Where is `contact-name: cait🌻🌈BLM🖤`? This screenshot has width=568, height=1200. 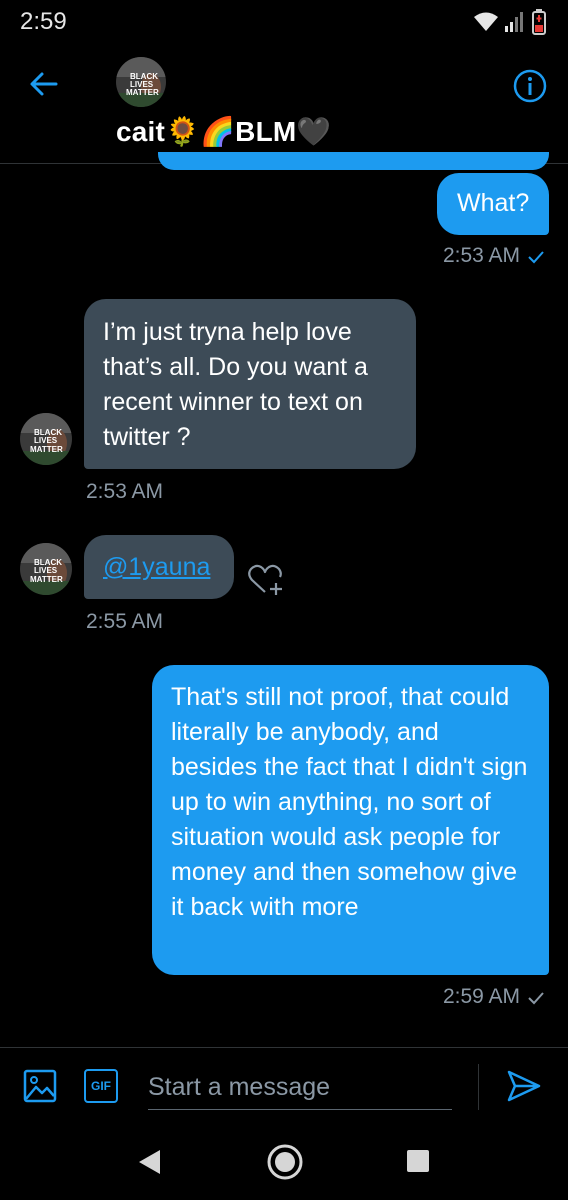
contact-name: cait🌻🌈BLM🖤 is located at coordinates (224, 131).